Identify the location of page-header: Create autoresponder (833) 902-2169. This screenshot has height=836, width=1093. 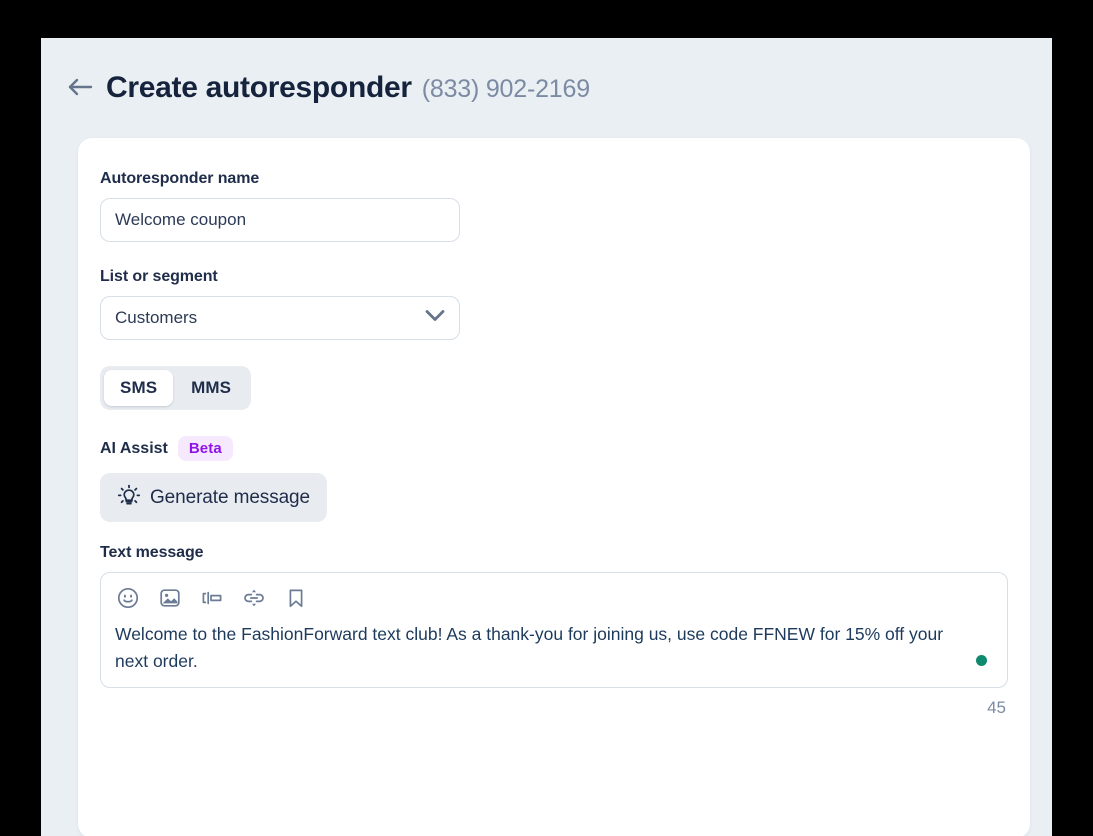
(546, 79).